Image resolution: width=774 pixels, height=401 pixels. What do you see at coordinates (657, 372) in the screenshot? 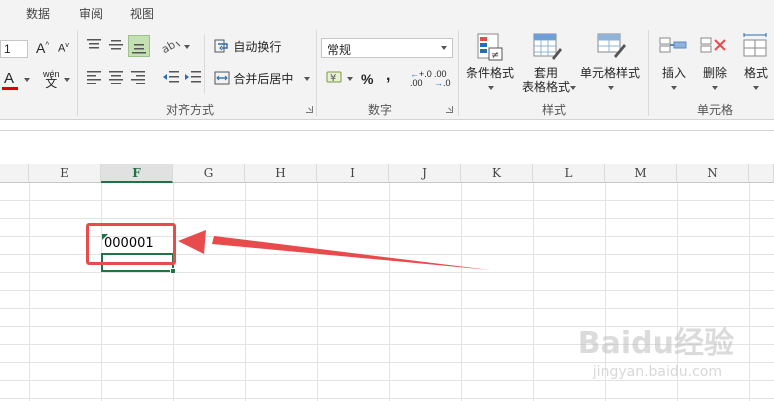
I see `watermark-url: jingyan.baidu.com` at bounding box center [657, 372].